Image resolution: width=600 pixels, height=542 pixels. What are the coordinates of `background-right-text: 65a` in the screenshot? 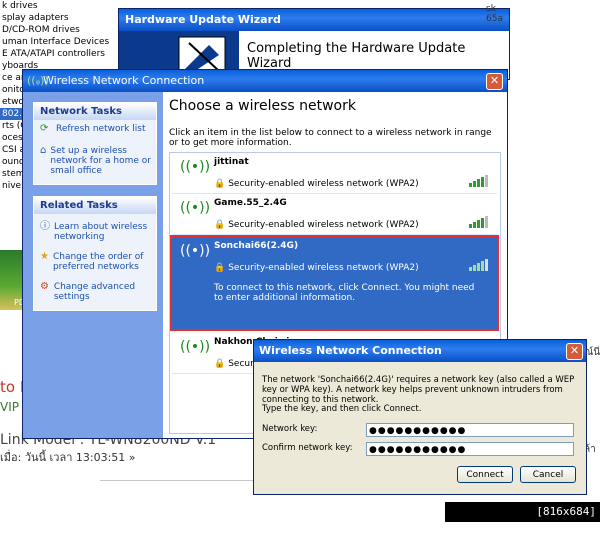 It's located at (494, 19).